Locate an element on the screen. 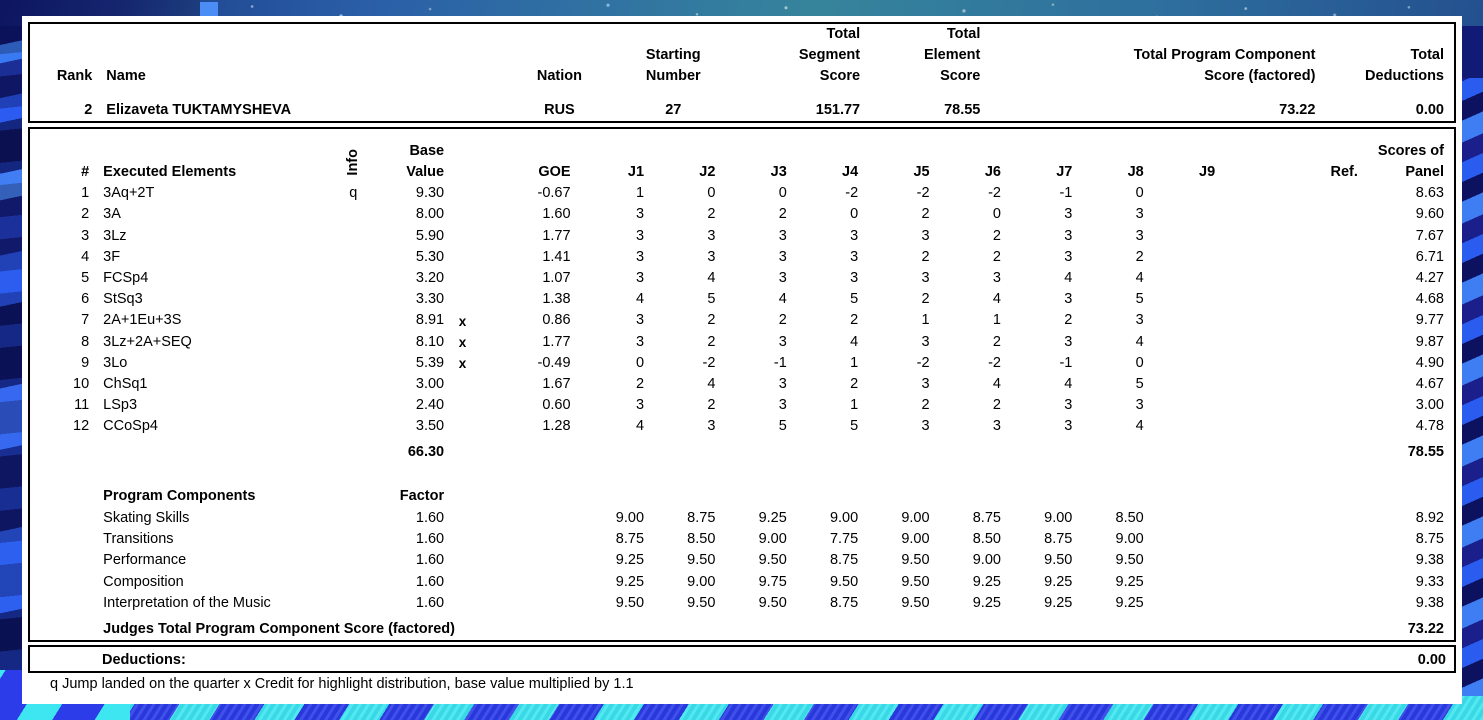  element-goe: 1.38 is located at coordinates (556, 299).